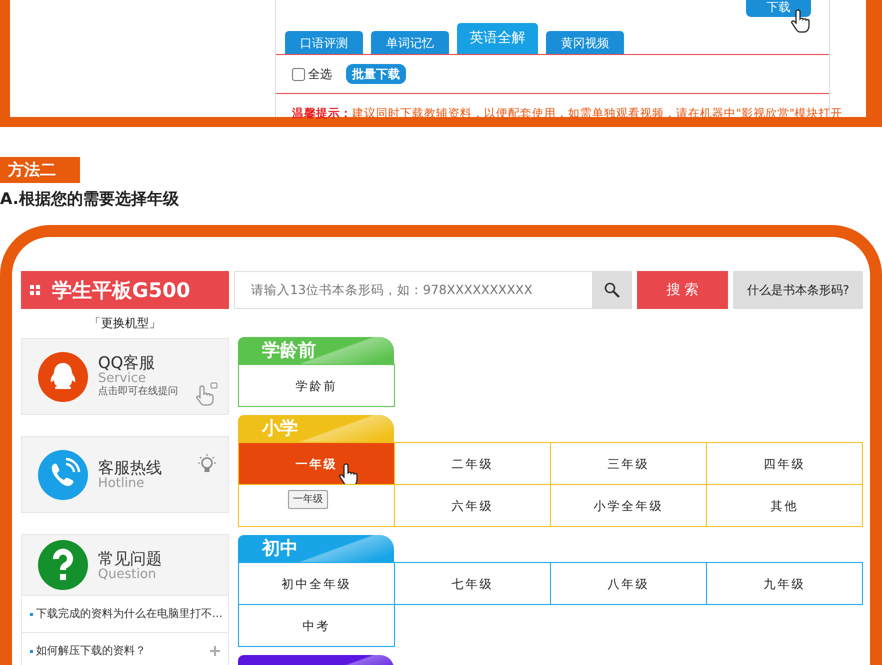 The height and width of the screenshot is (665, 882). Describe the element at coordinates (207, 394) in the screenshot. I see `pointing-hand-icon` at that location.